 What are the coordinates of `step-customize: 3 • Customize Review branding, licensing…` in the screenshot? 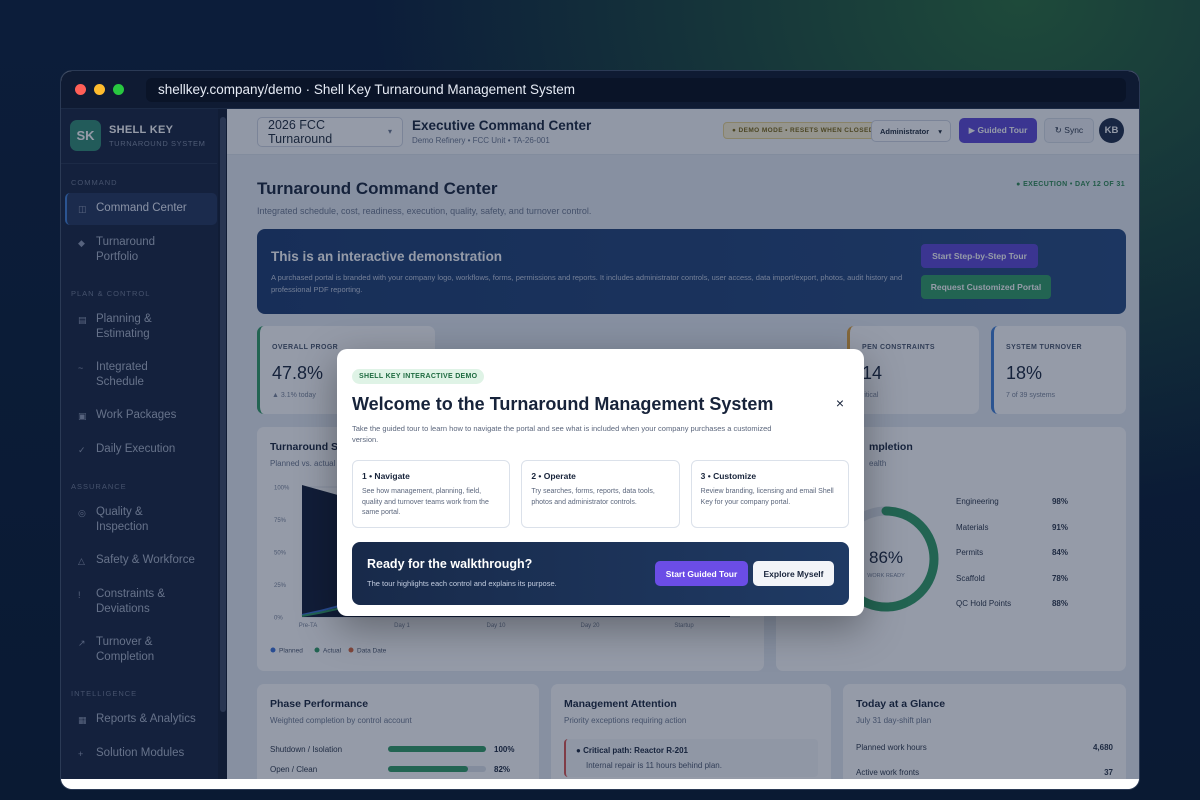 It's located at (769, 494).